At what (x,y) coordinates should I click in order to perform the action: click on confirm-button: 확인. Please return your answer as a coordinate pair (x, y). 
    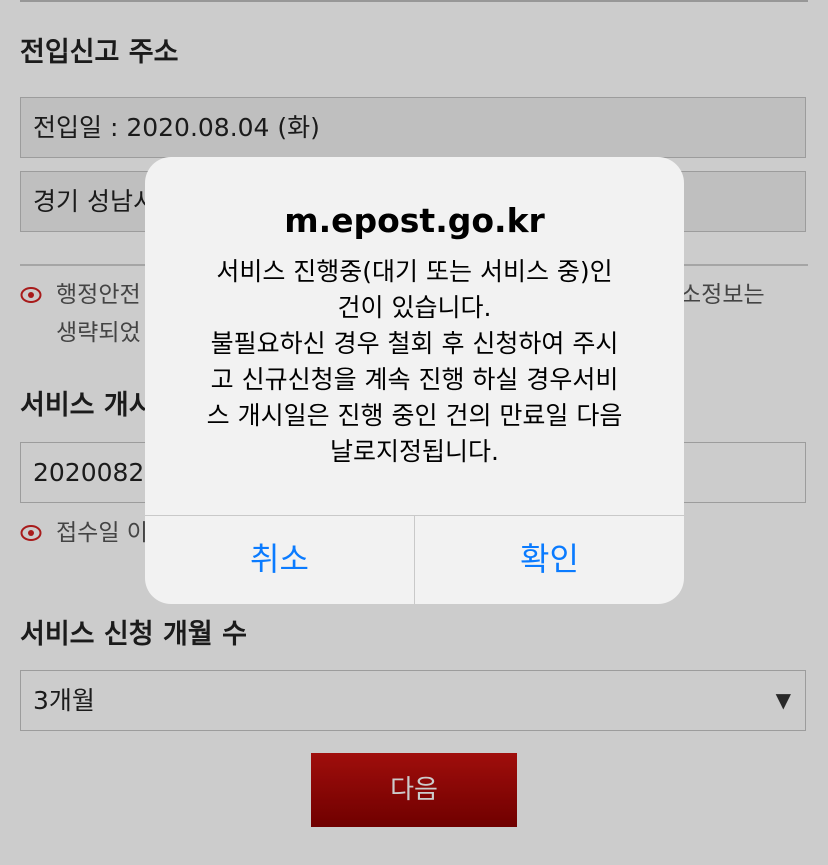
    Looking at the image, I should click on (549, 560).